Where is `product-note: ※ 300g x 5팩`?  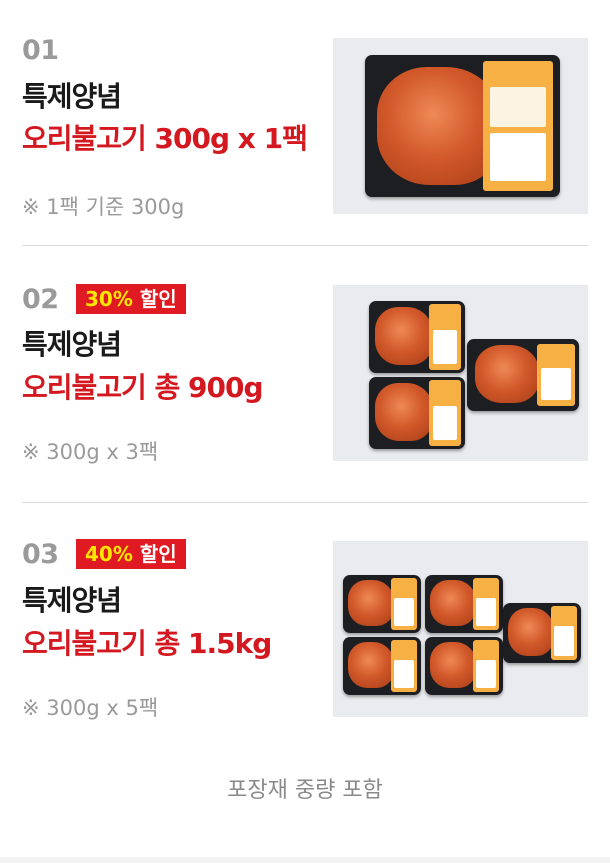
product-note: ※ 300g x 5팩 is located at coordinates (90, 708).